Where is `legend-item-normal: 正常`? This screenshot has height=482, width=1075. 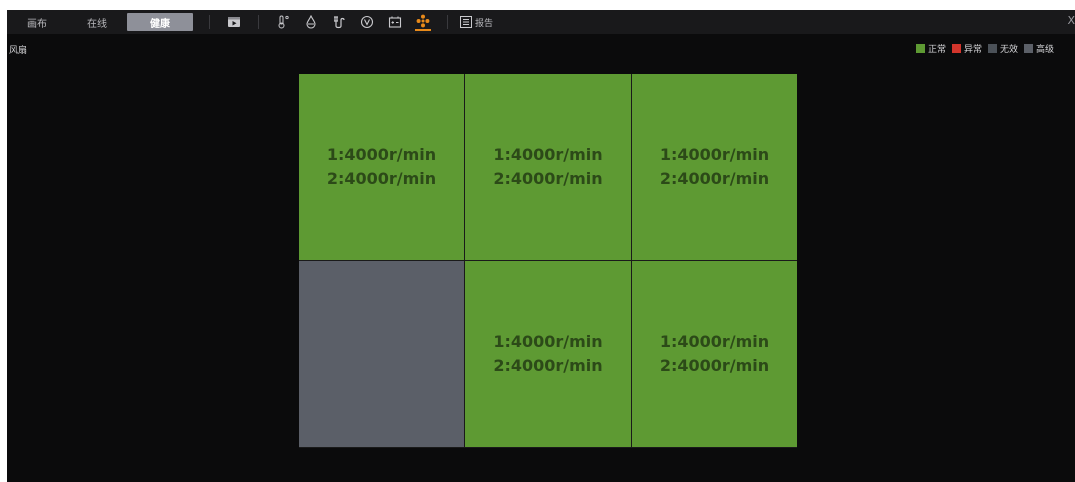
legend-item-normal: 正常 is located at coordinates (931, 48).